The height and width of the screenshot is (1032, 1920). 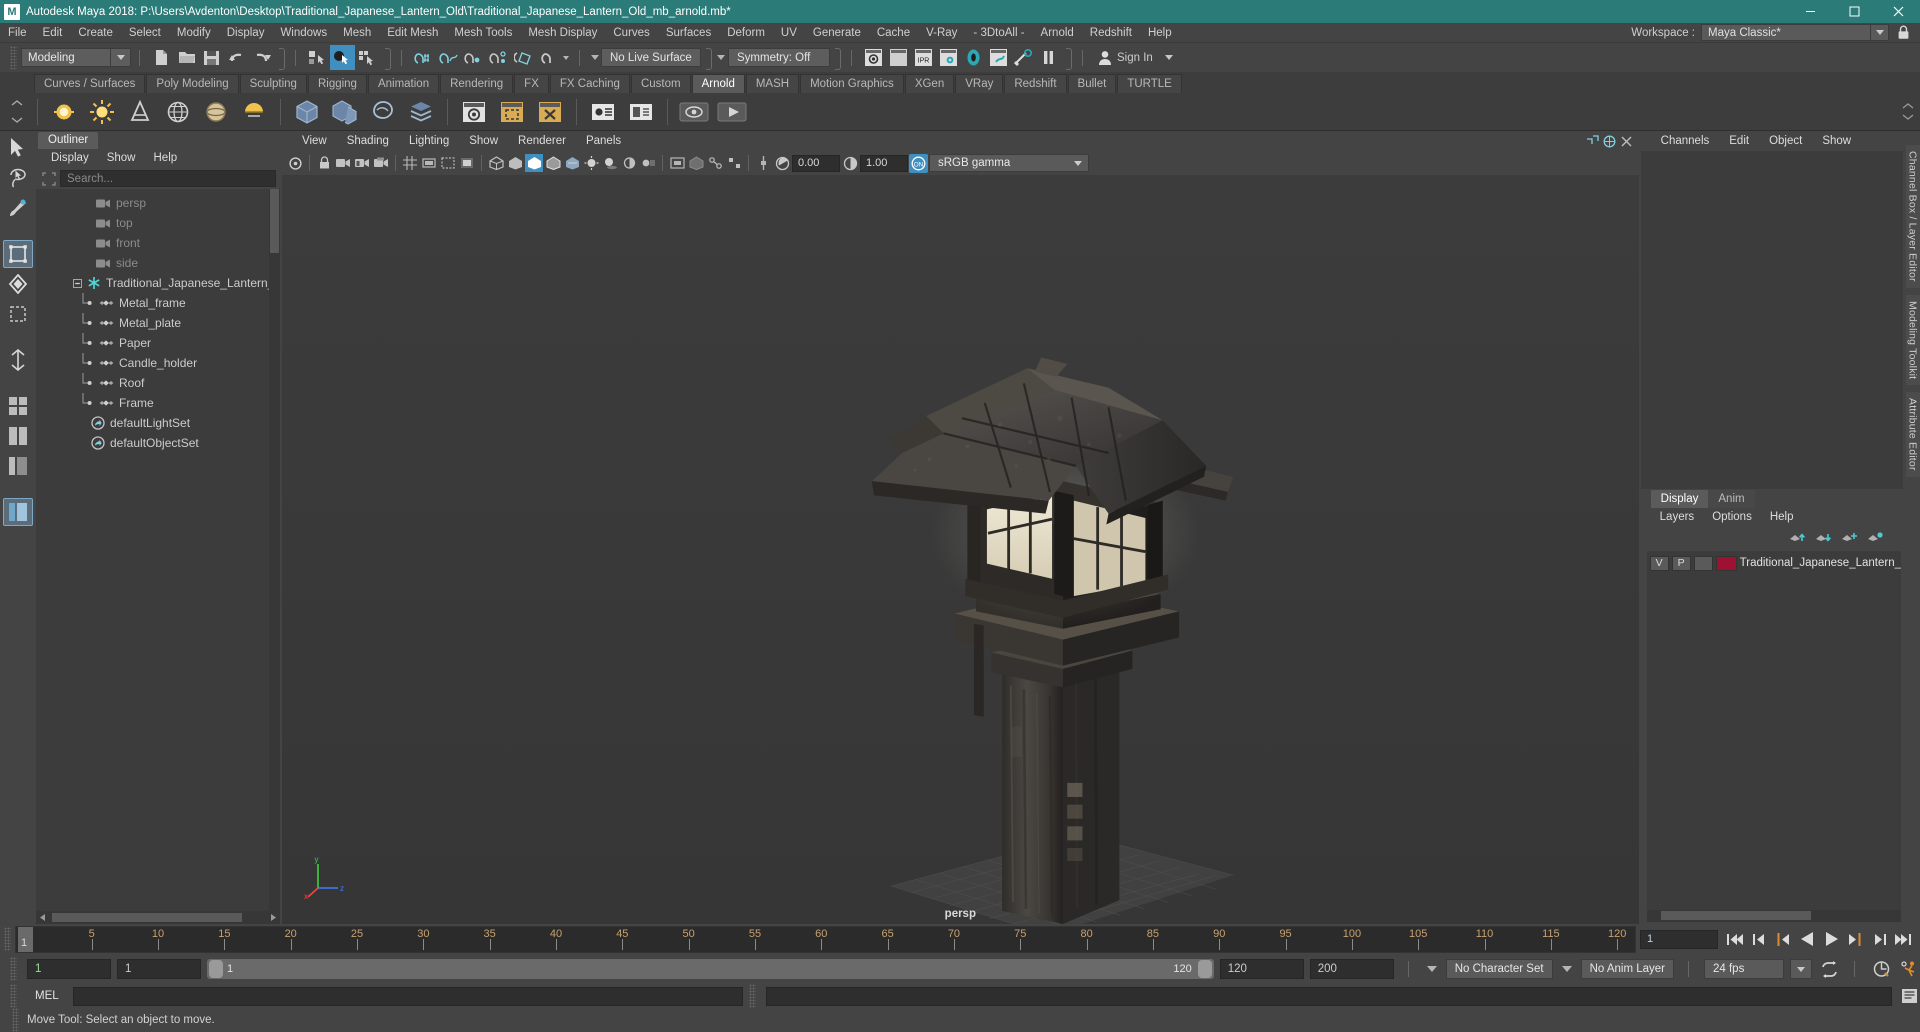 I want to click on menu-3dtoall: - 3DtoAll -, so click(x=998, y=33).